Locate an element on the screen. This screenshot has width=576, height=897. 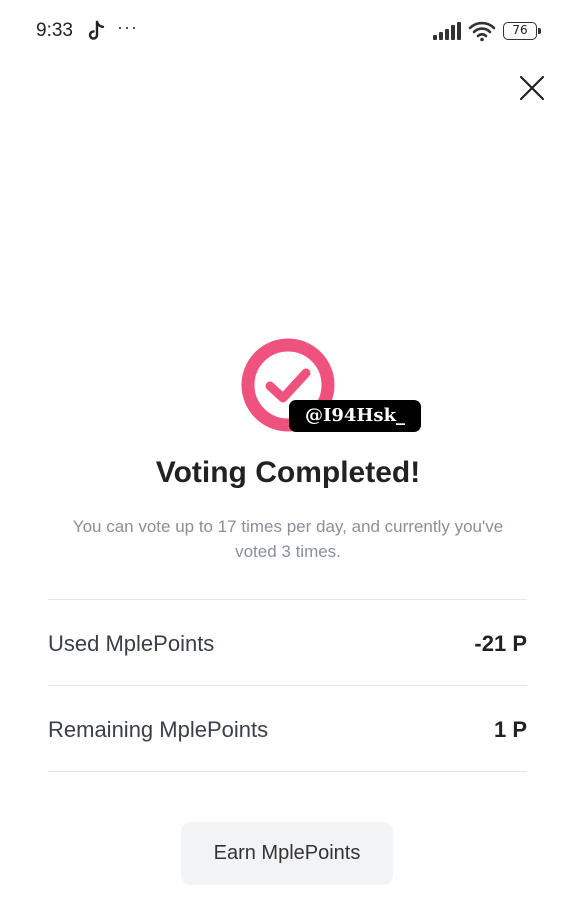
more-notifications-icon: ··· is located at coordinates (127, 27).